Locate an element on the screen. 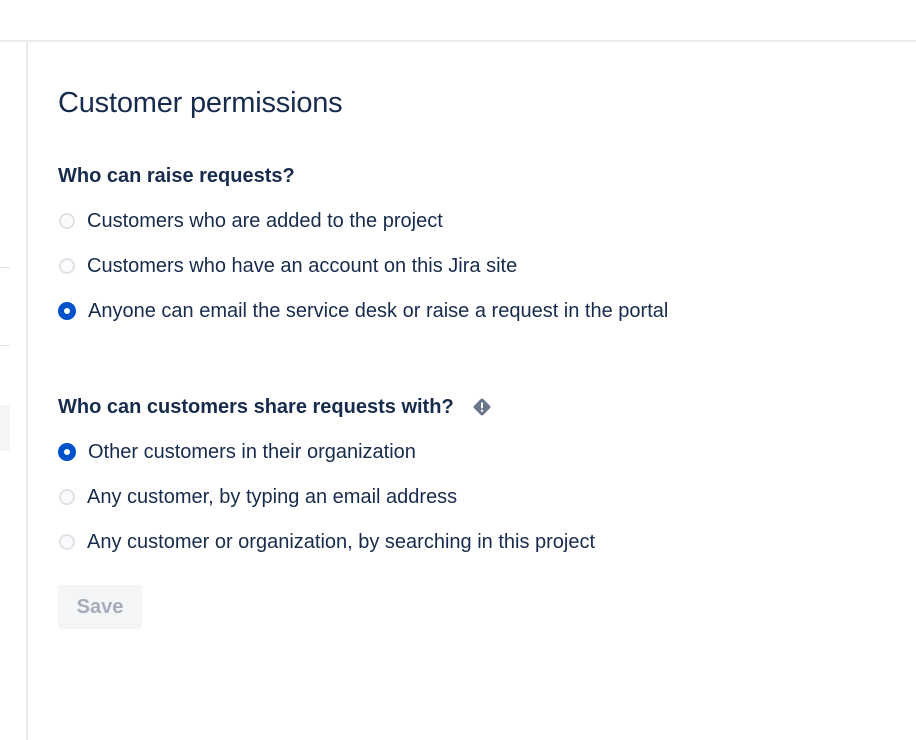  page-title: Customer permissions is located at coordinates (200, 103).